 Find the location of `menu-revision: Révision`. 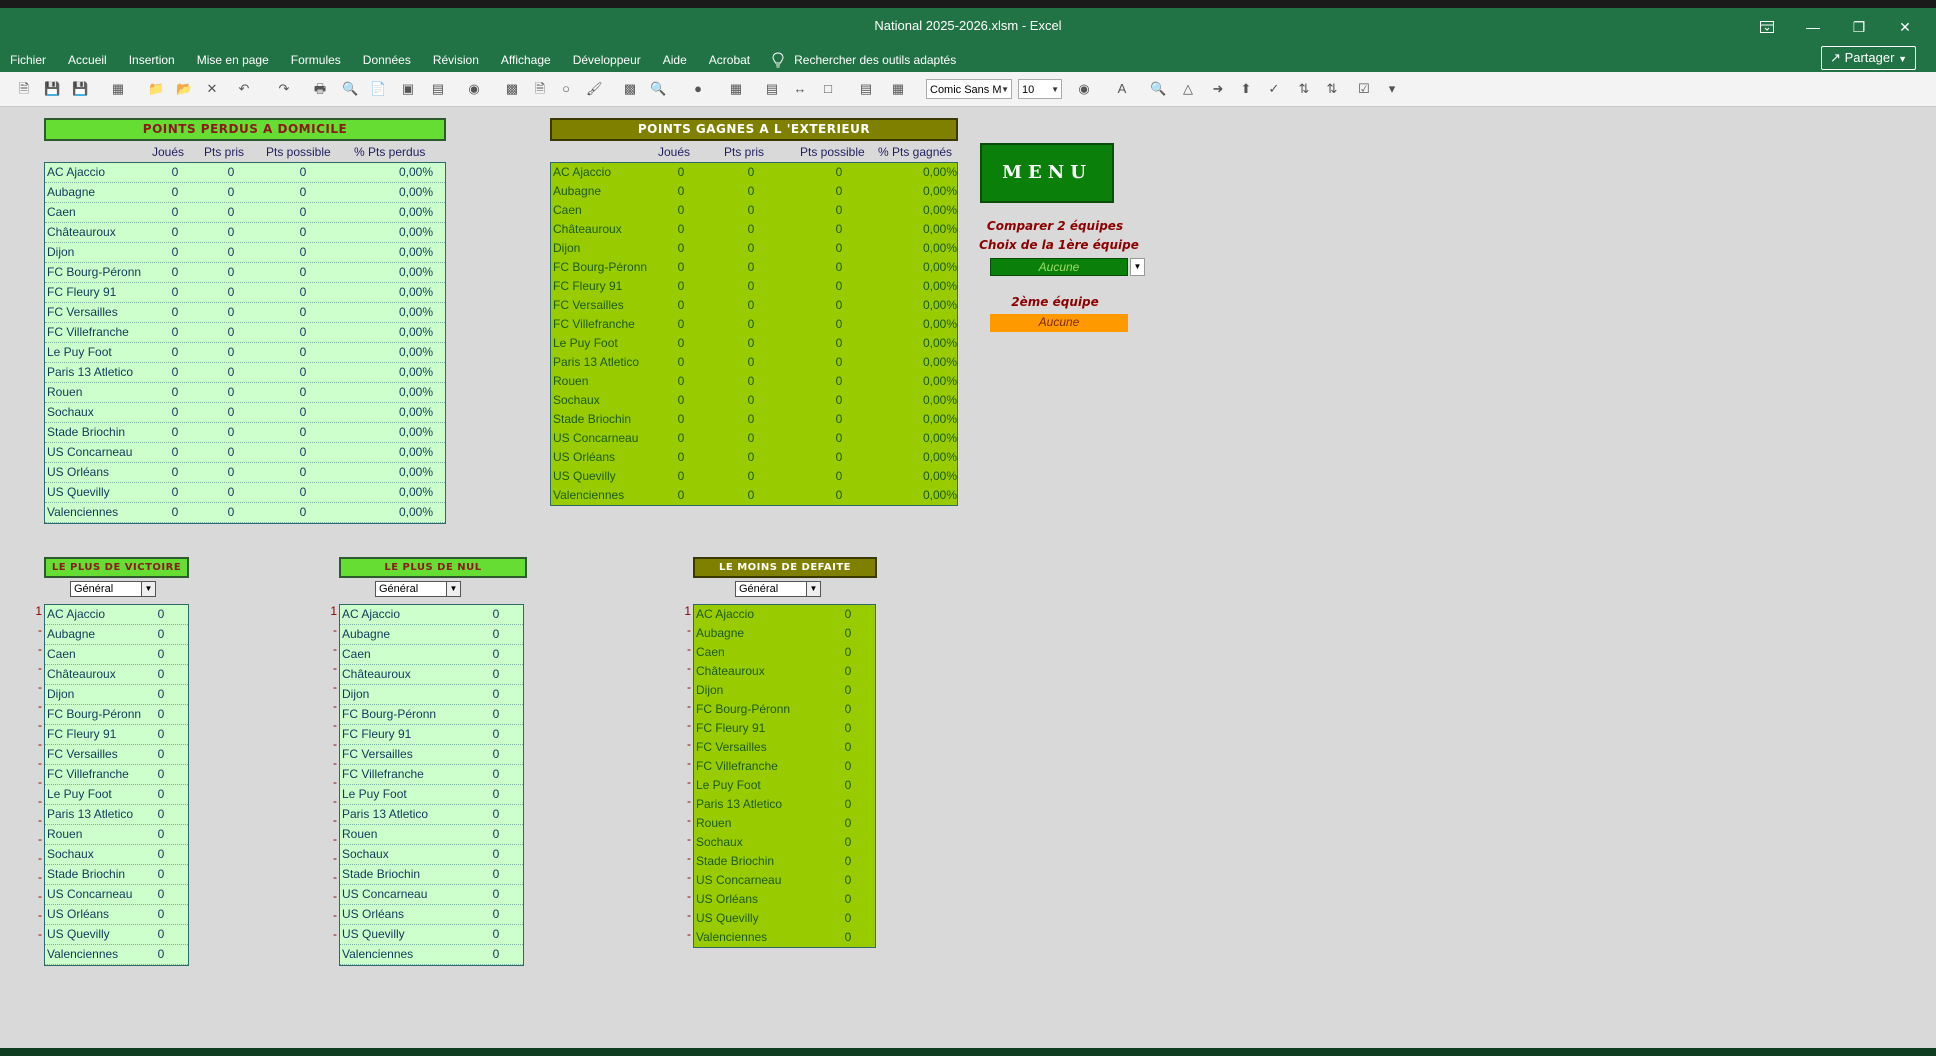

menu-revision: Révision is located at coordinates (456, 60).